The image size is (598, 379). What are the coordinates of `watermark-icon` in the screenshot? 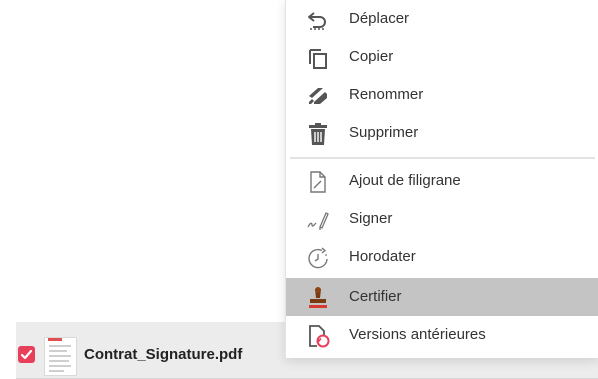 It's located at (318, 182).